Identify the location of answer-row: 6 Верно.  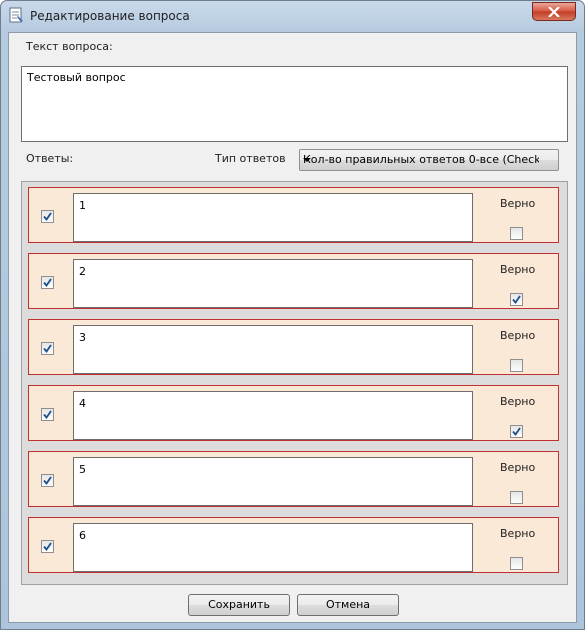
(293, 545).